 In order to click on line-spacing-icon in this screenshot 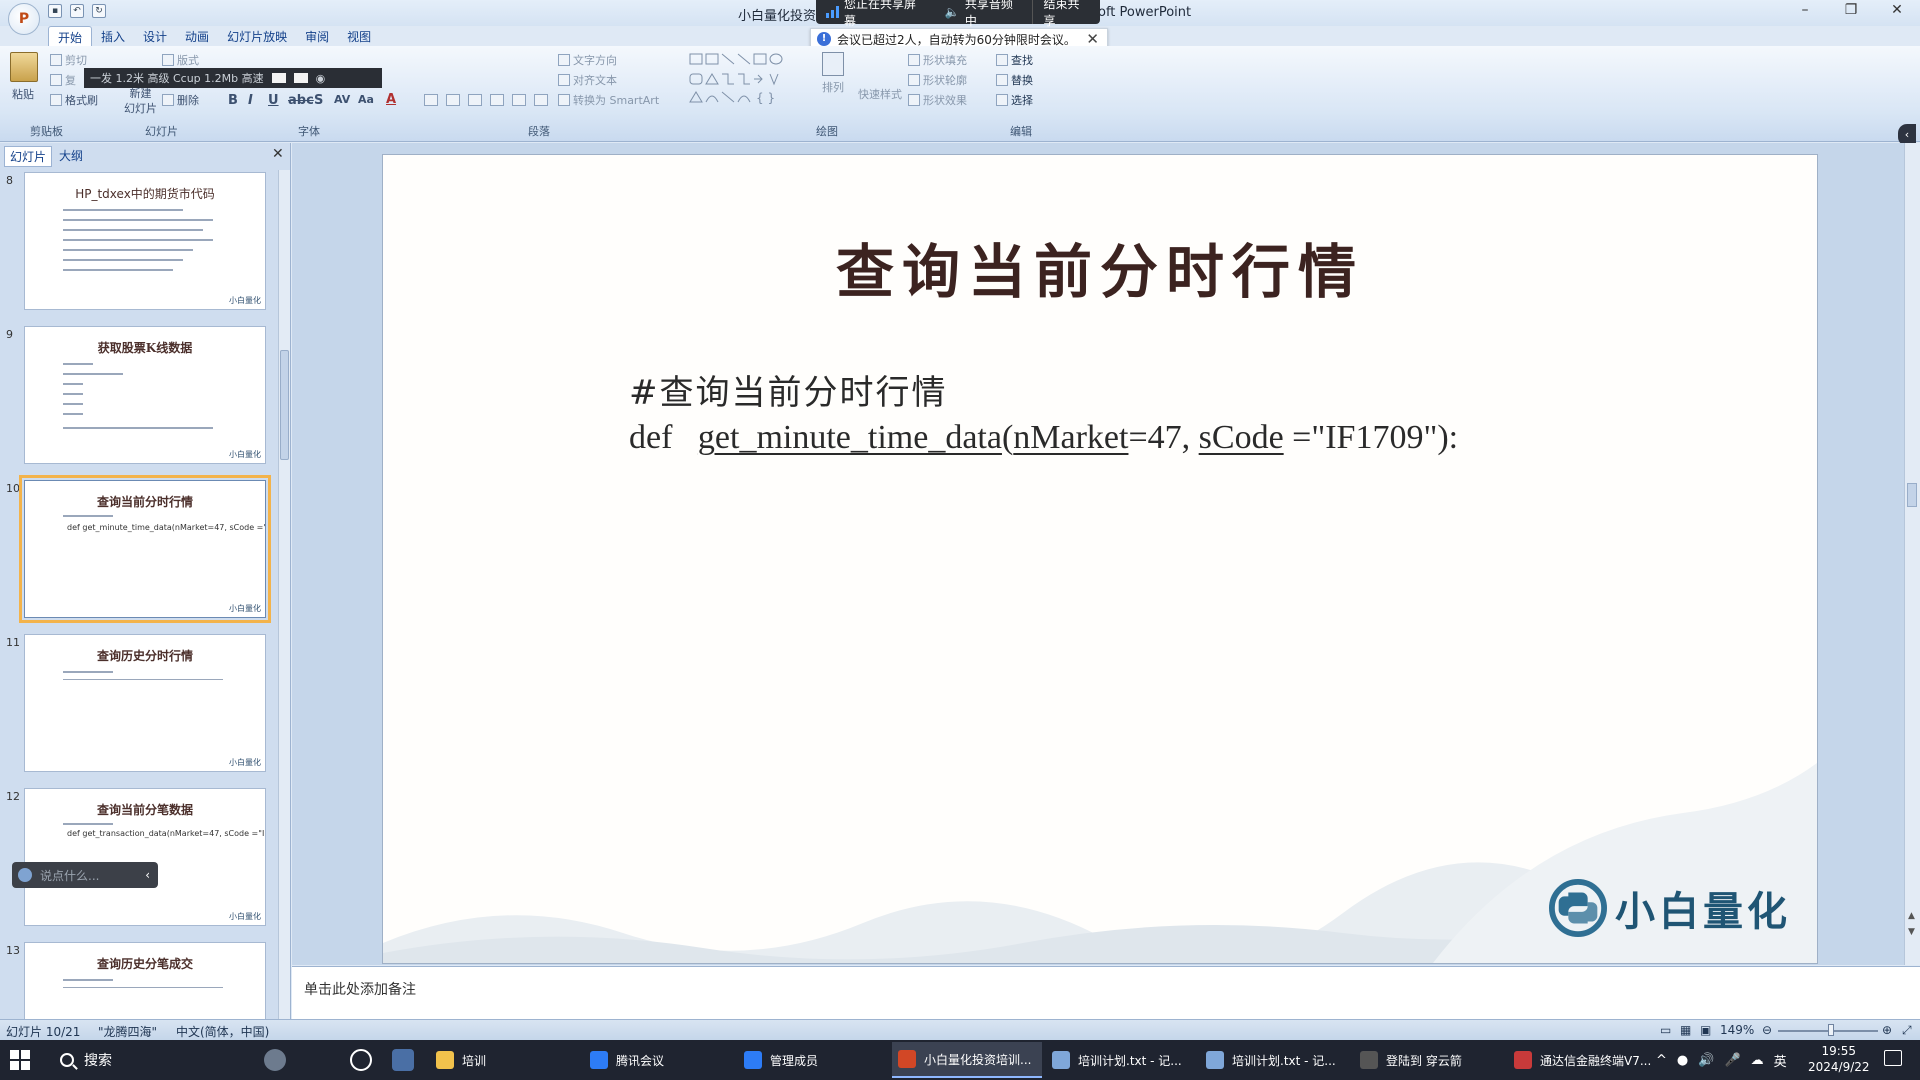, I will do `click(541, 100)`.